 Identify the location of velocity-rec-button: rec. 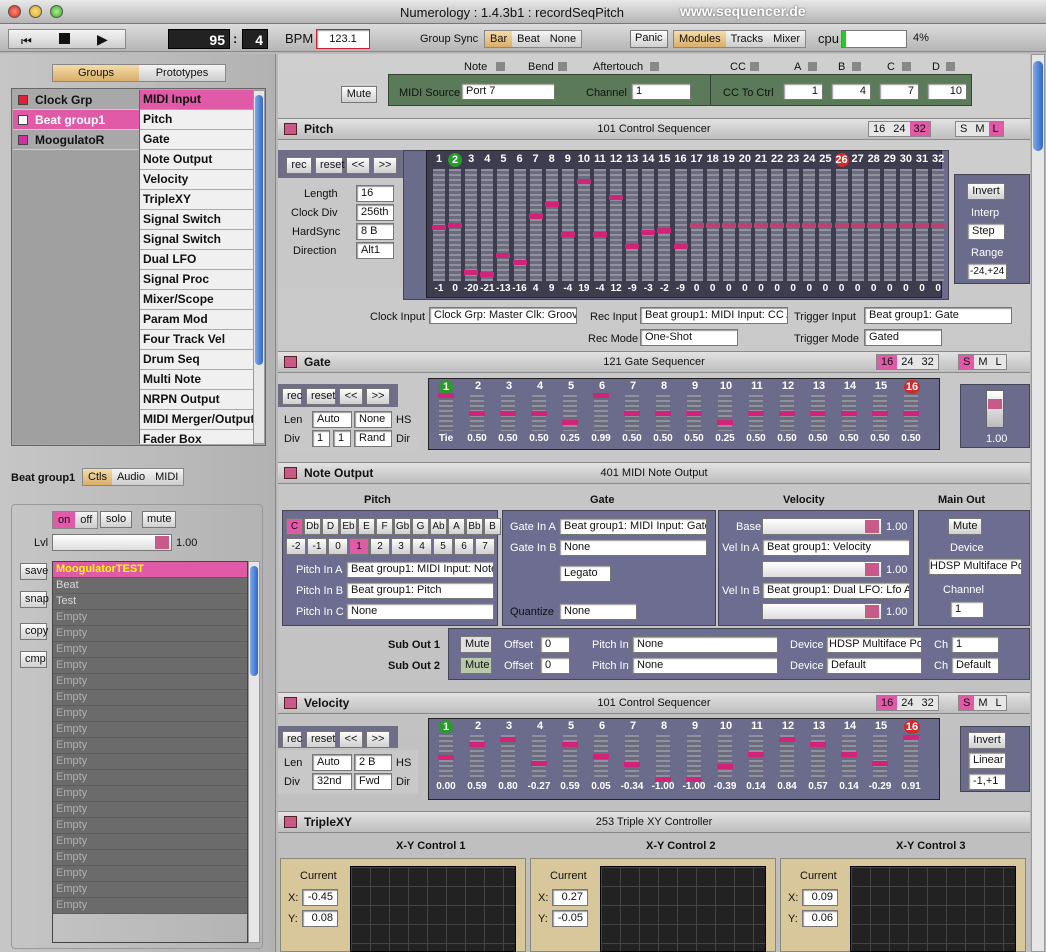
(292, 739).